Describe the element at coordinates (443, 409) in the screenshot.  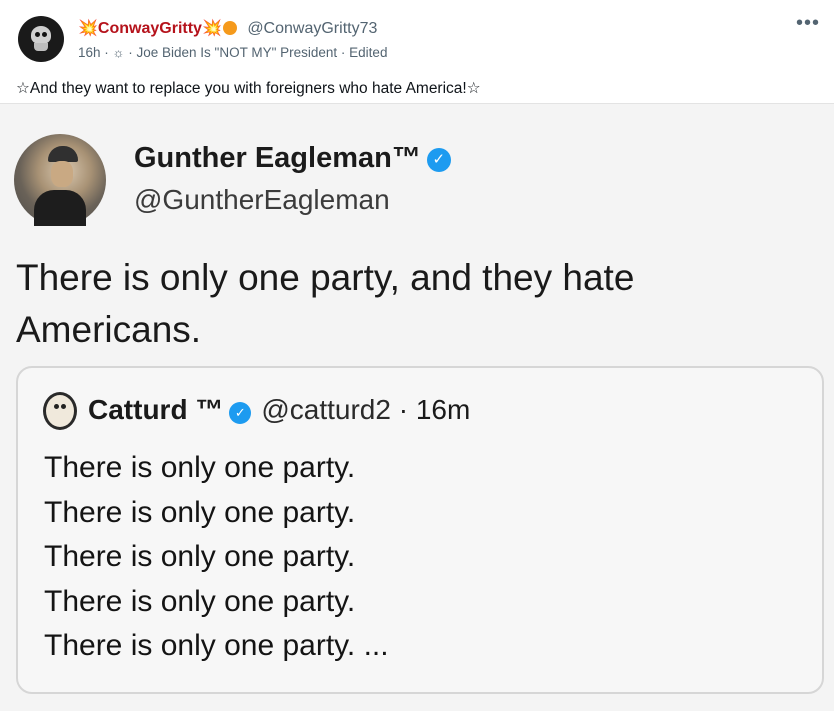
I see `quote-time: 16m` at that location.